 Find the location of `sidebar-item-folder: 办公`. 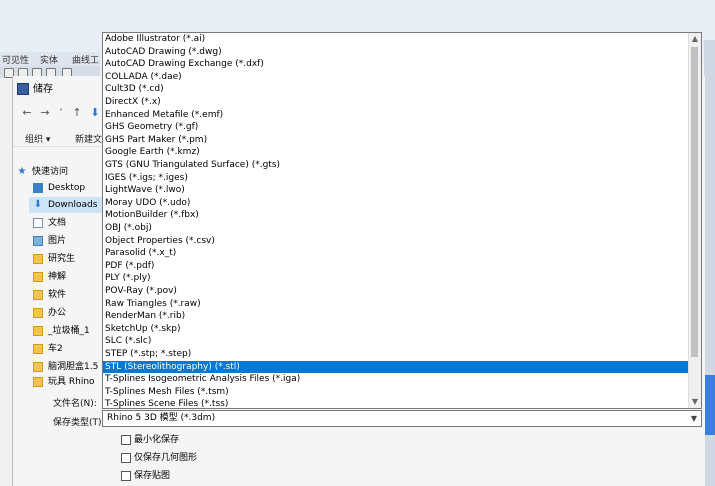

sidebar-item-folder: 办公 is located at coordinates (68, 313).